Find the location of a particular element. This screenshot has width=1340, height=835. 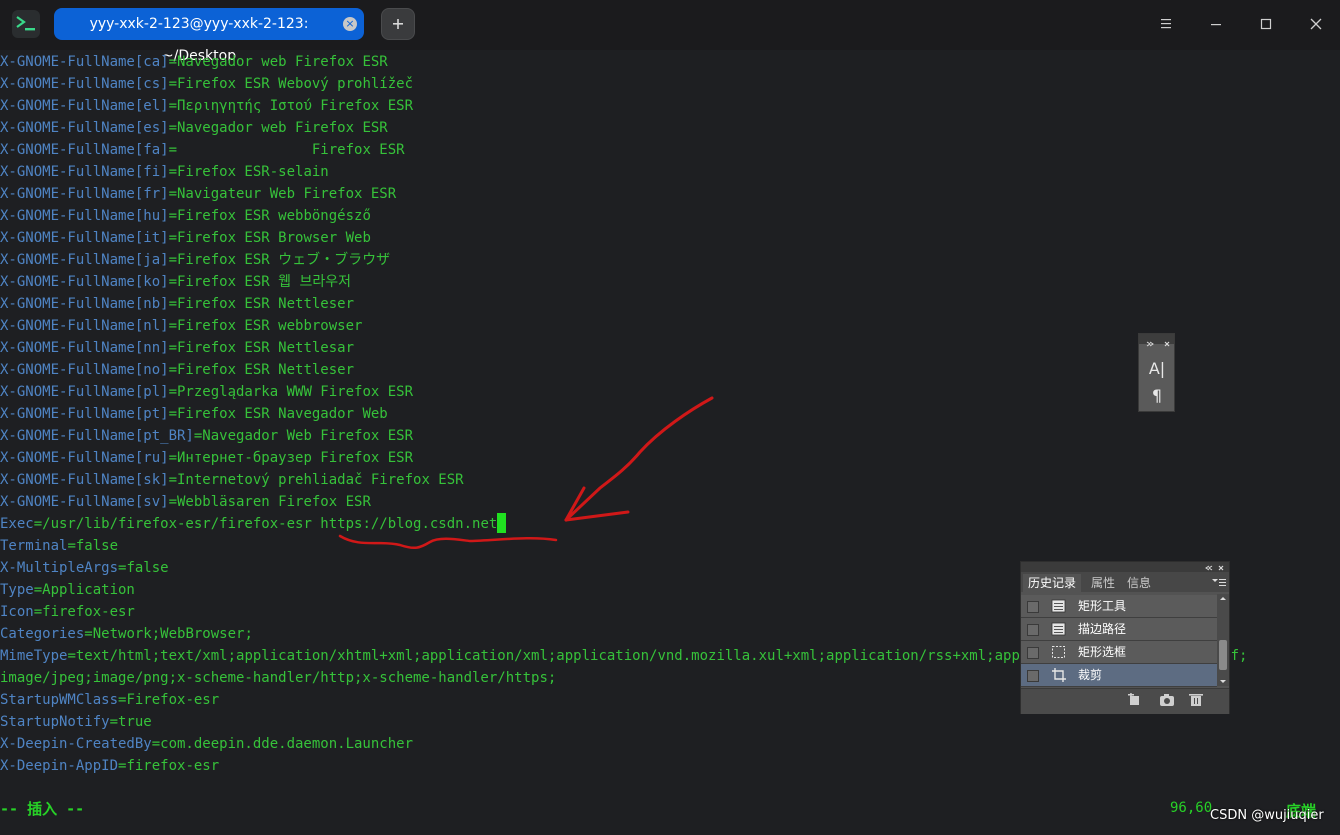

history-item-label: 描边路径 is located at coordinates (1102, 629).